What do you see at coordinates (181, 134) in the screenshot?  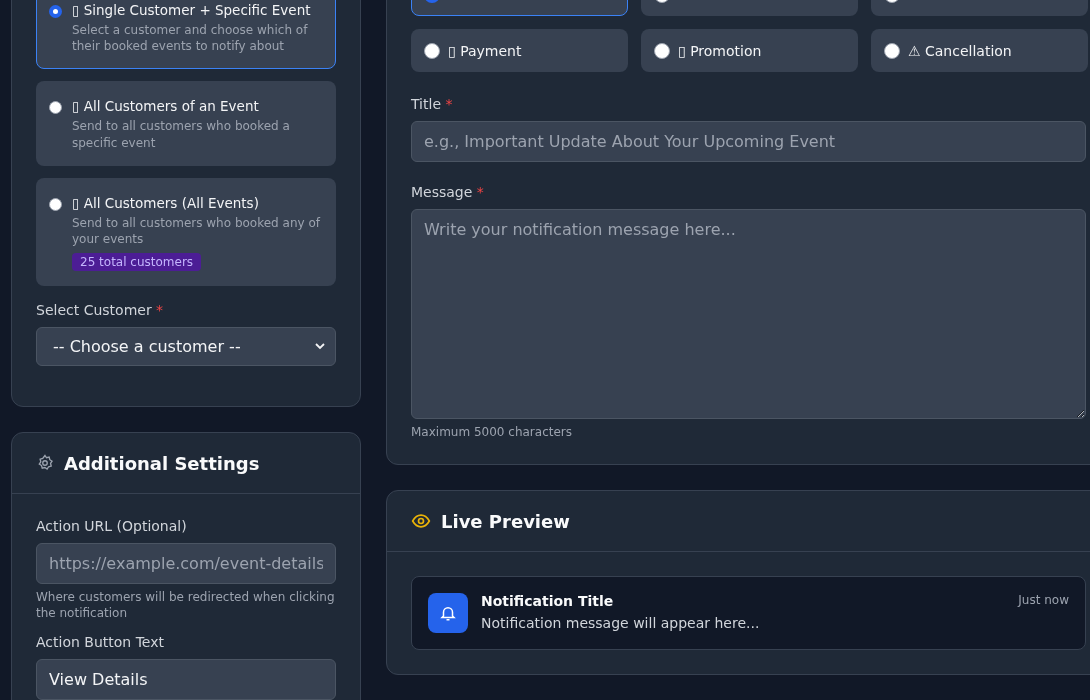 I see `option-description: Send to all customers who booked a specific event` at bounding box center [181, 134].